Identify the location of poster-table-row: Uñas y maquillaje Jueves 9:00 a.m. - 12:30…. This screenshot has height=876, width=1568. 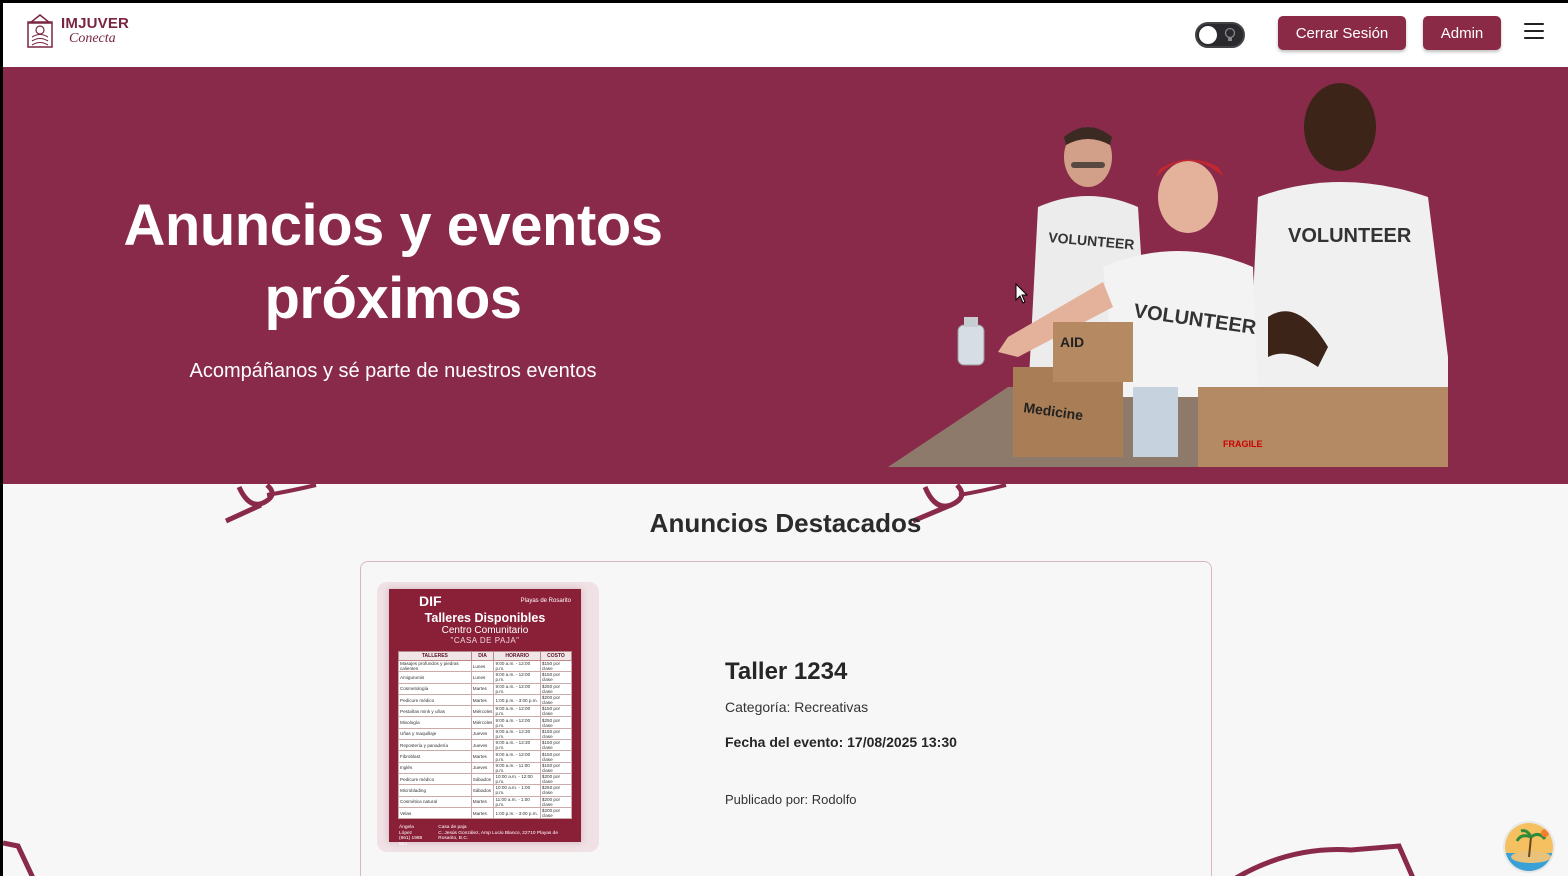
(485, 734).